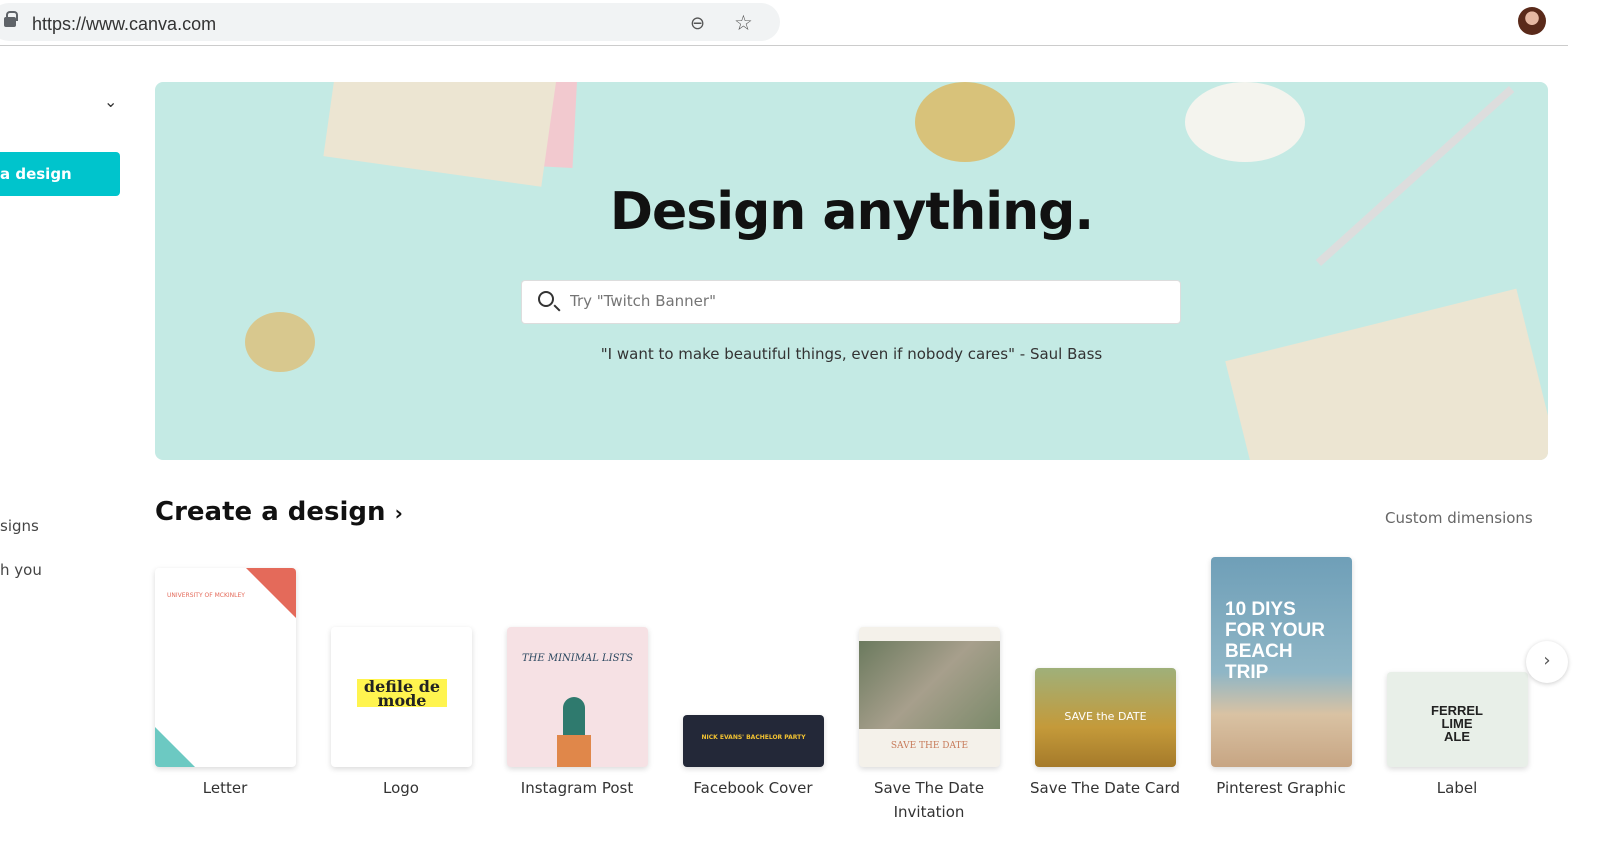 The height and width of the screenshot is (867, 1600). What do you see at coordinates (929, 746) in the screenshot?
I see `thumb-text: SAVE THE DATE` at bounding box center [929, 746].